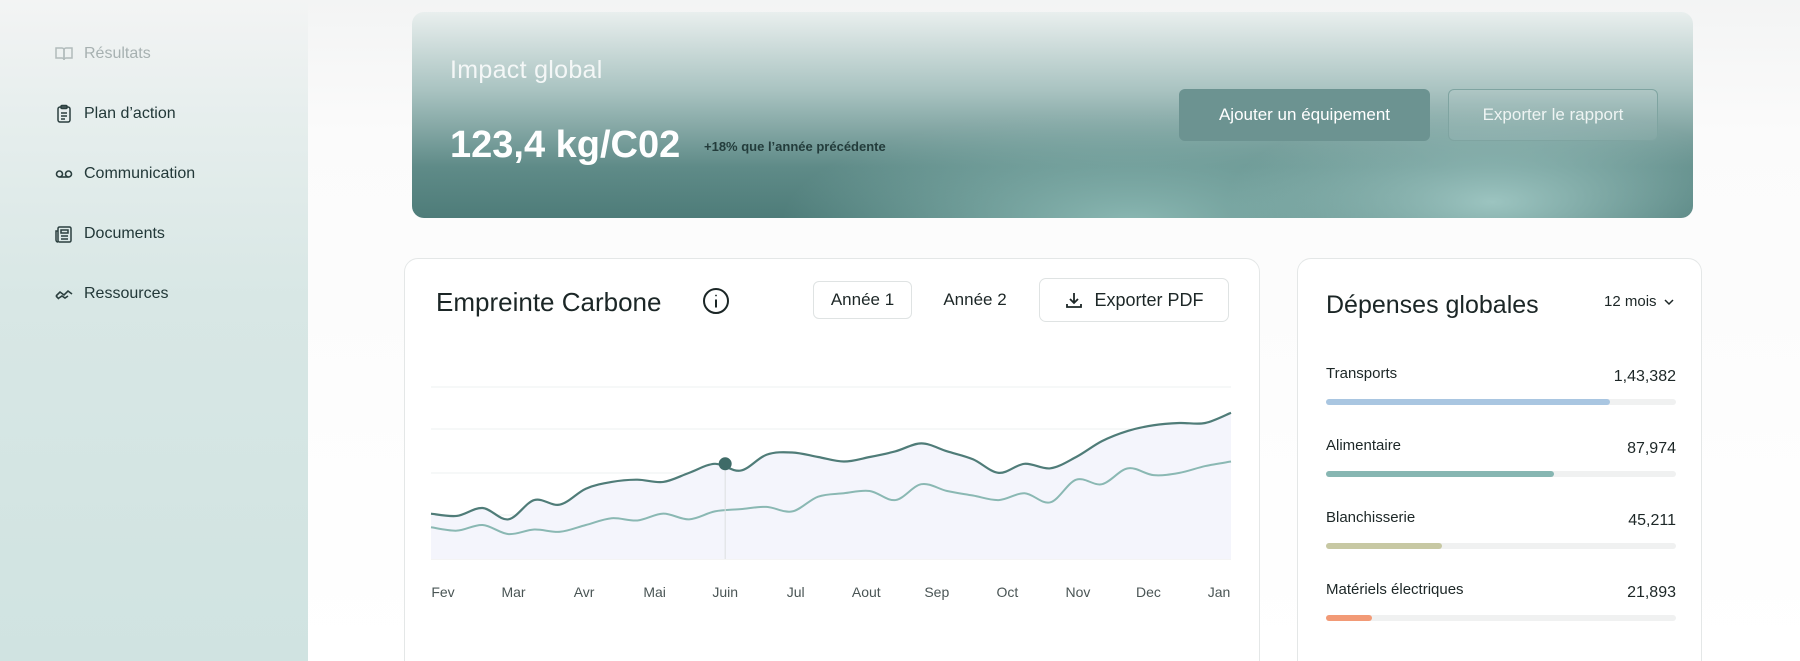  I want to click on impact-change: +18% que l’année précédente, so click(795, 146).